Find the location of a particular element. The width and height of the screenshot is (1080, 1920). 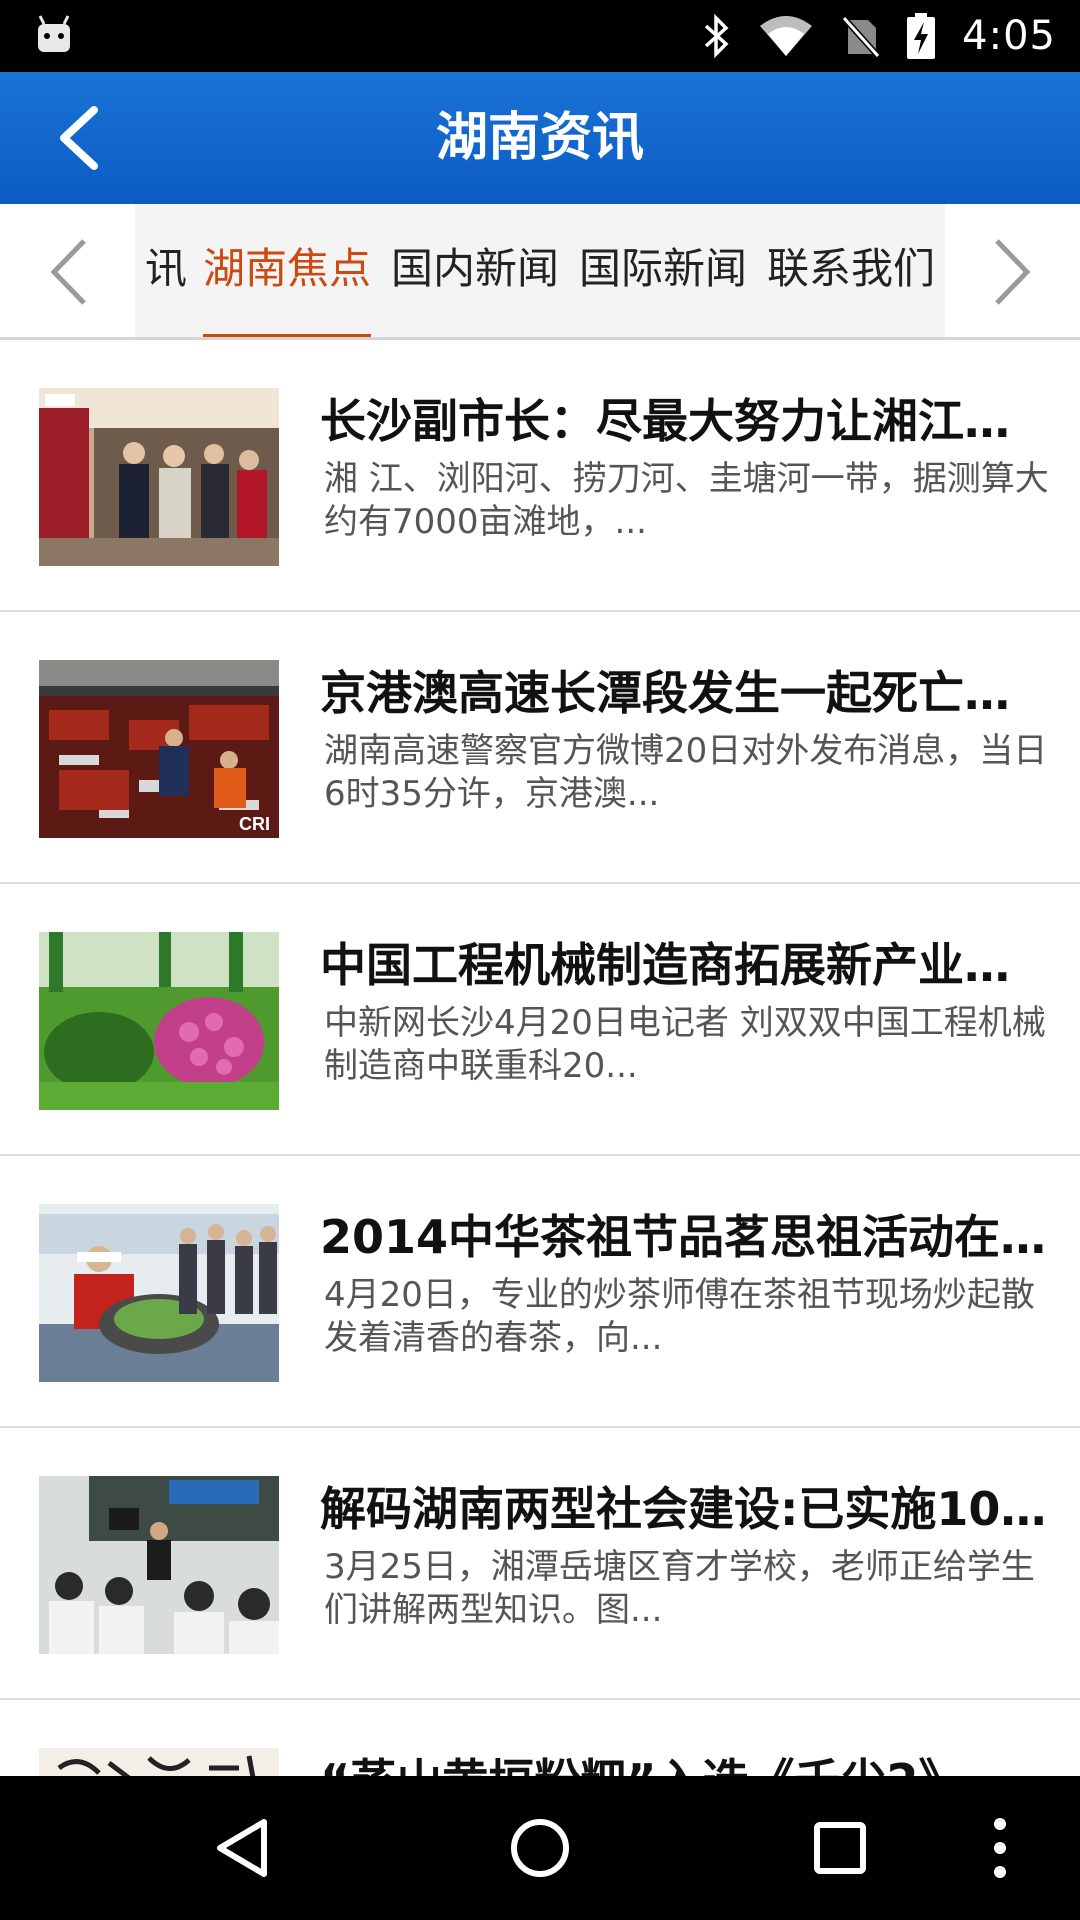

tab-partial: 讯 is located at coordinates (166, 272).